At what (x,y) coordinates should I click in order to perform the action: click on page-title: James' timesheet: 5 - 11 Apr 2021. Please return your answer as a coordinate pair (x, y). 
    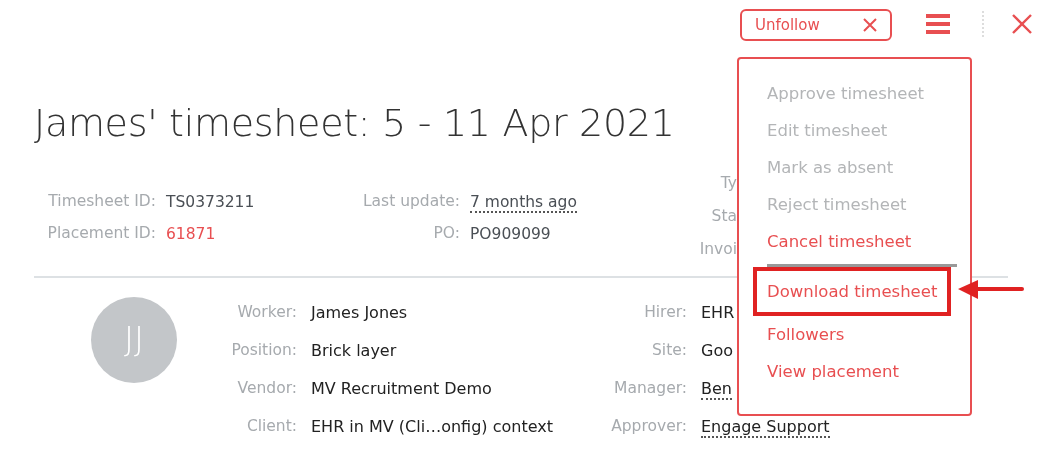
    Looking at the image, I should click on (354, 124).